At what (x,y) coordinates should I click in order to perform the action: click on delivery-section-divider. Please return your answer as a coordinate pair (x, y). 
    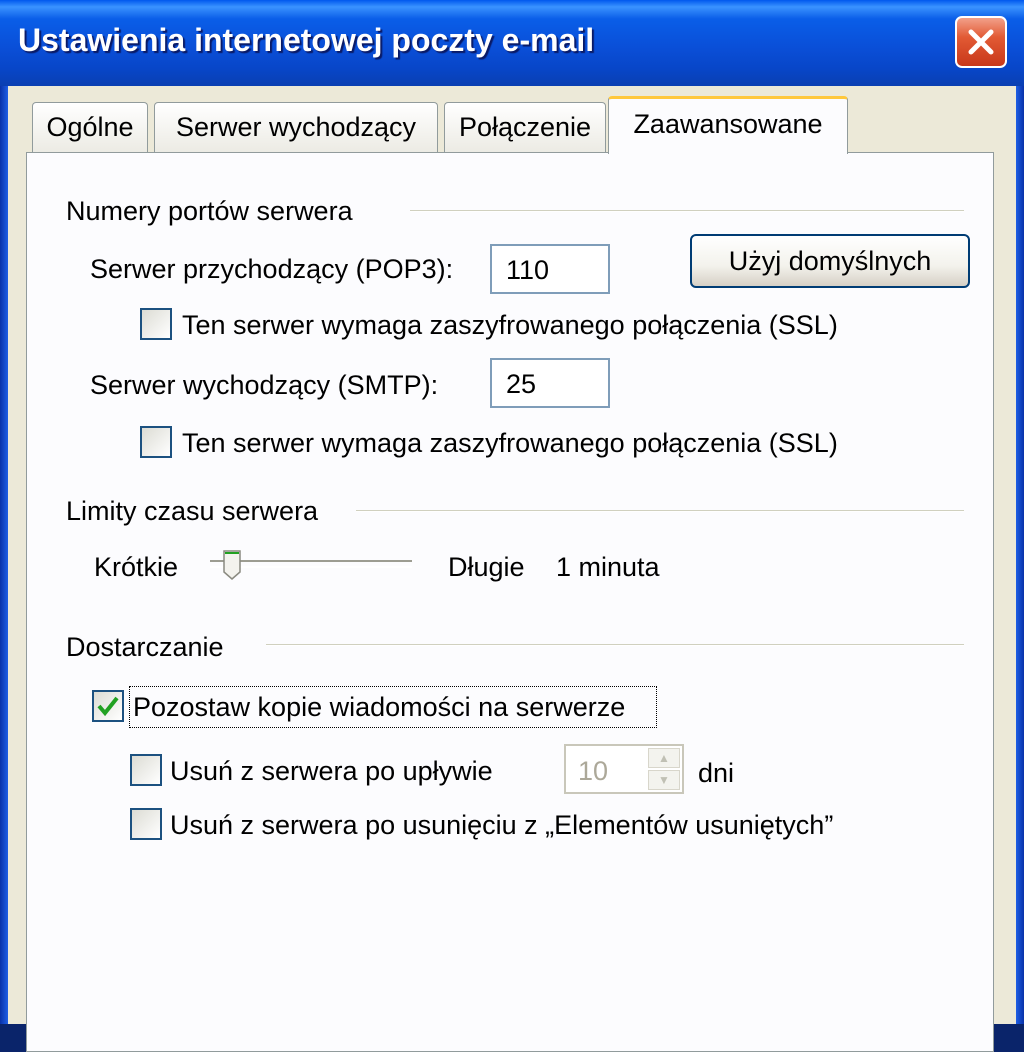
    Looking at the image, I should click on (615, 645).